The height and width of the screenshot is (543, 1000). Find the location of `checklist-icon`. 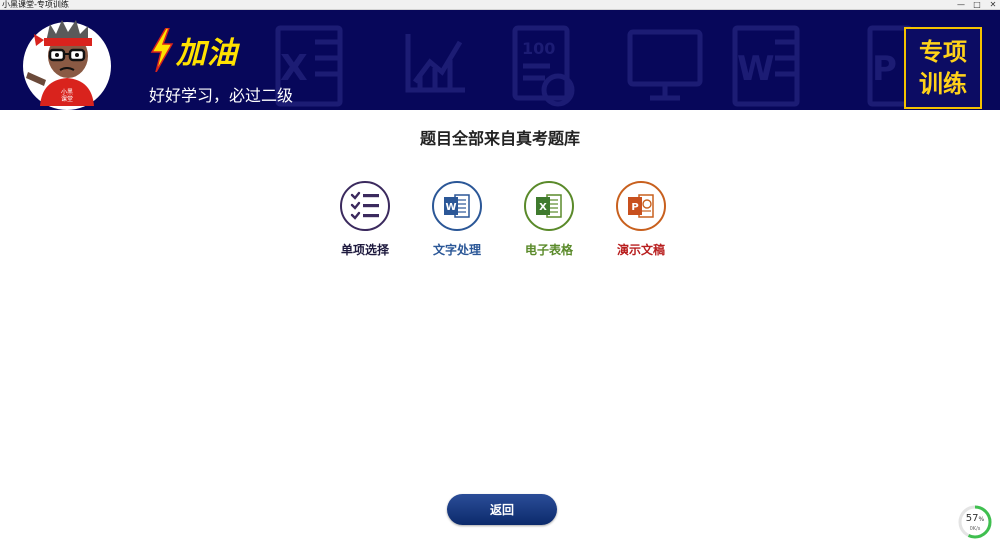

checklist-icon is located at coordinates (365, 206).